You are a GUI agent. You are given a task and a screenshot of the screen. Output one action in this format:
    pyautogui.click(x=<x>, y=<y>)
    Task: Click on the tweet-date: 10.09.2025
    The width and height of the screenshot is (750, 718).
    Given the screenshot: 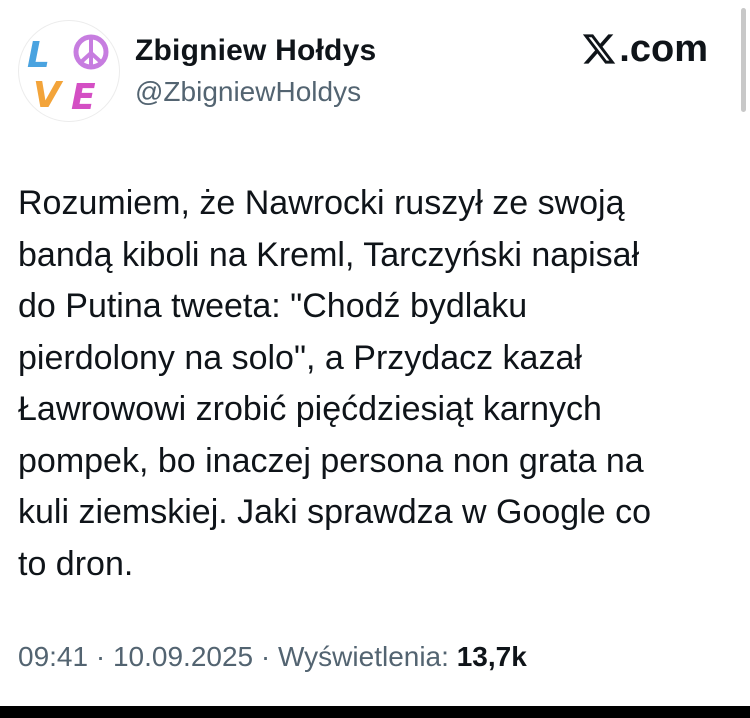 What is the action you would take?
    pyautogui.click(x=183, y=656)
    